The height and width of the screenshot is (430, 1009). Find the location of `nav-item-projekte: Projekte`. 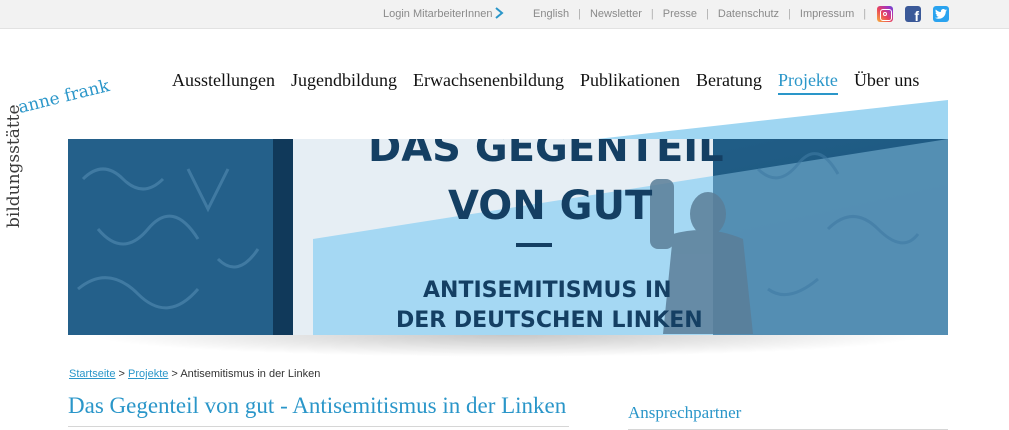

nav-item-projekte: Projekte is located at coordinates (807, 82).